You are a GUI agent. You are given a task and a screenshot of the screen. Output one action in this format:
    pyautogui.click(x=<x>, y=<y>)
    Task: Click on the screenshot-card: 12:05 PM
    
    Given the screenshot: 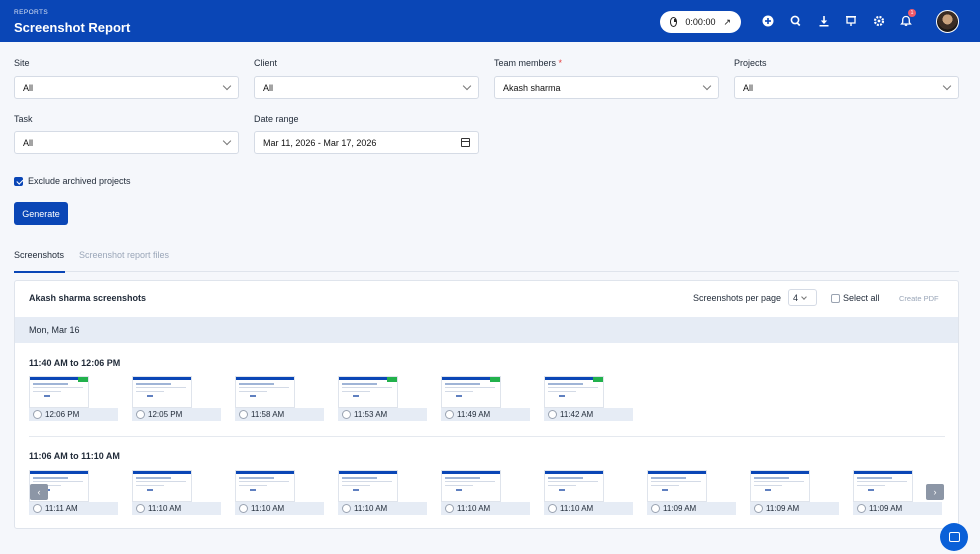 What is the action you would take?
    pyautogui.click(x=176, y=398)
    